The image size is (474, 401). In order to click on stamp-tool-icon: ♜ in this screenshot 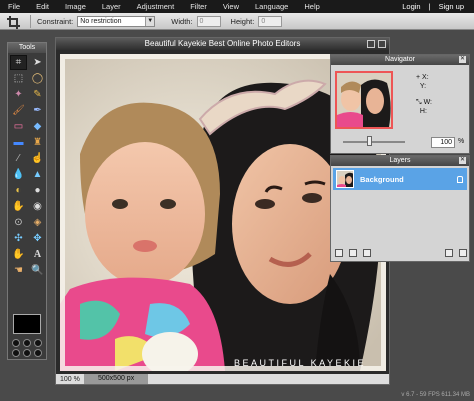, I will do `click(37, 142)`.